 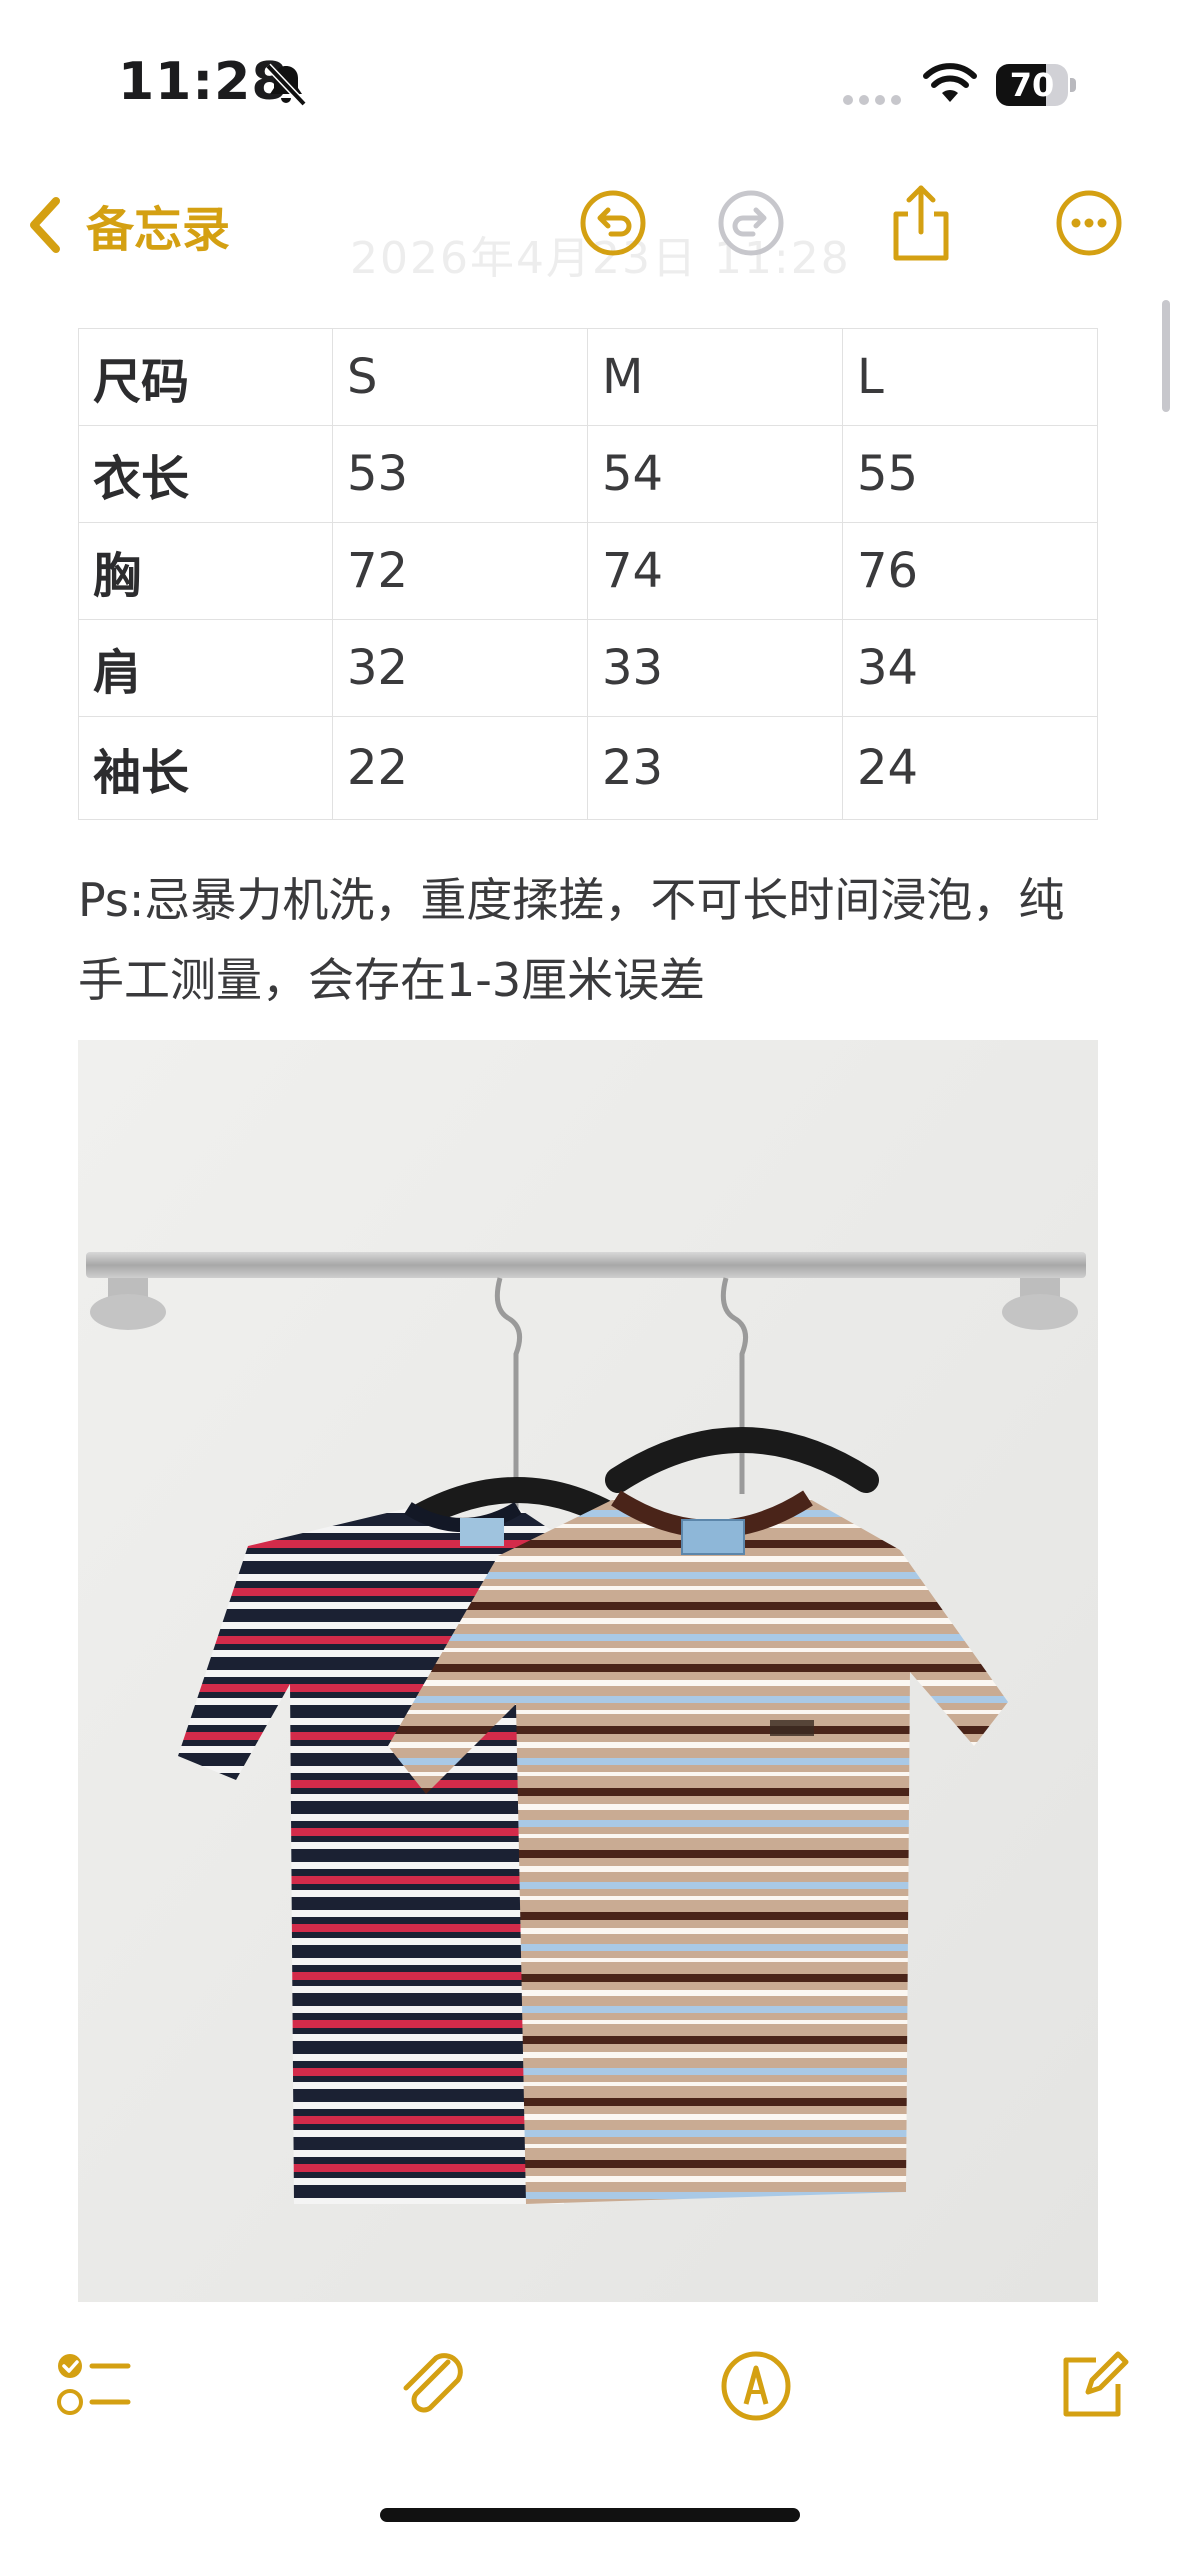 I want to click on status-bar: 11:28 70, so click(x=589, y=75).